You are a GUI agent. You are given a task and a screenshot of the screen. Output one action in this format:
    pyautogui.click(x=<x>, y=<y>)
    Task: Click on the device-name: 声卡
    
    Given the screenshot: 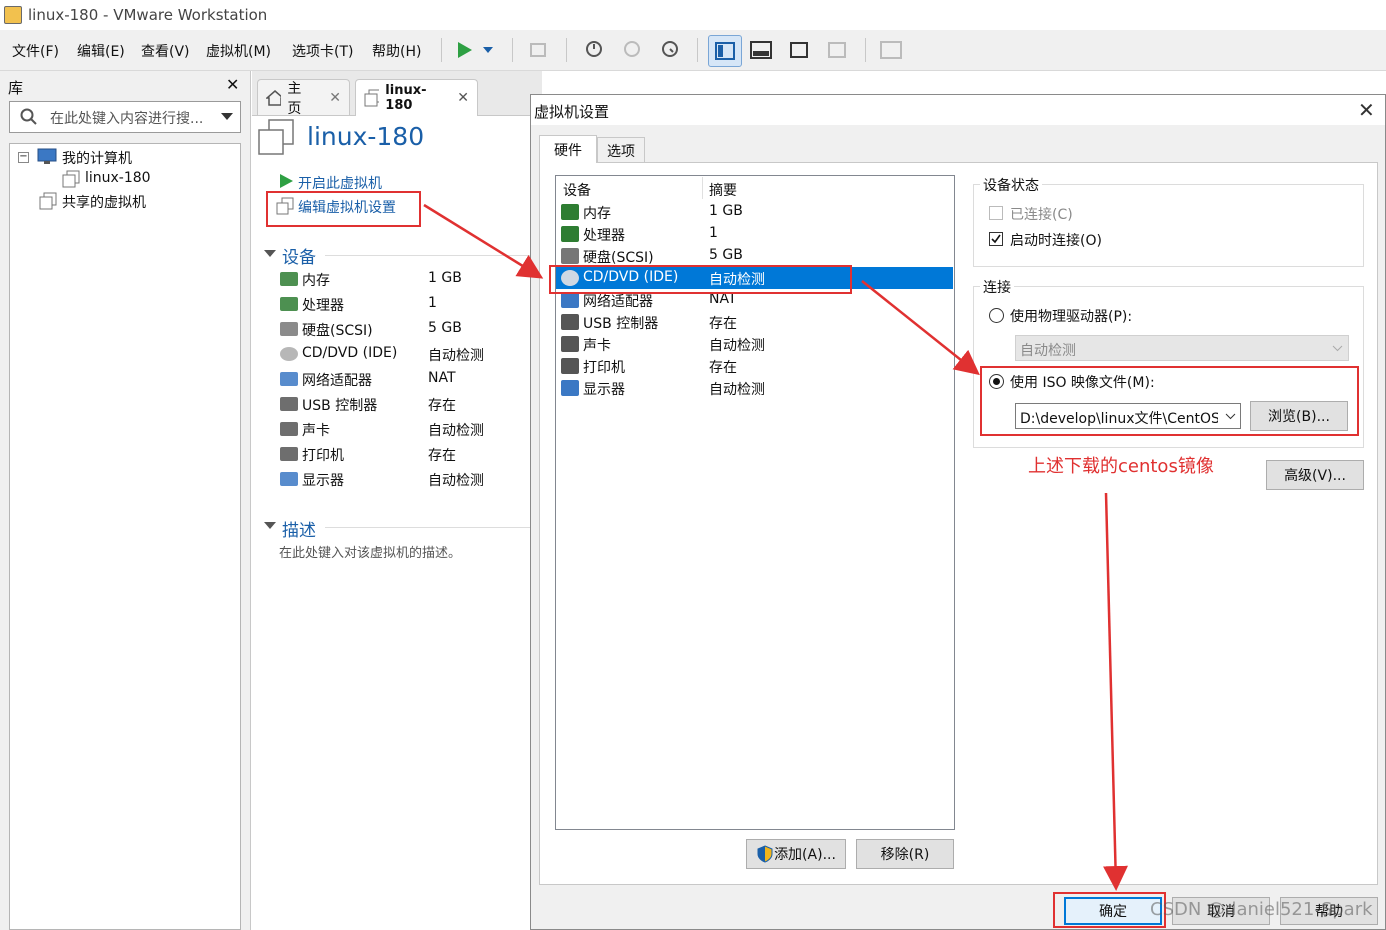 What is the action you would take?
    pyautogui.click(x=316, y=430)
    